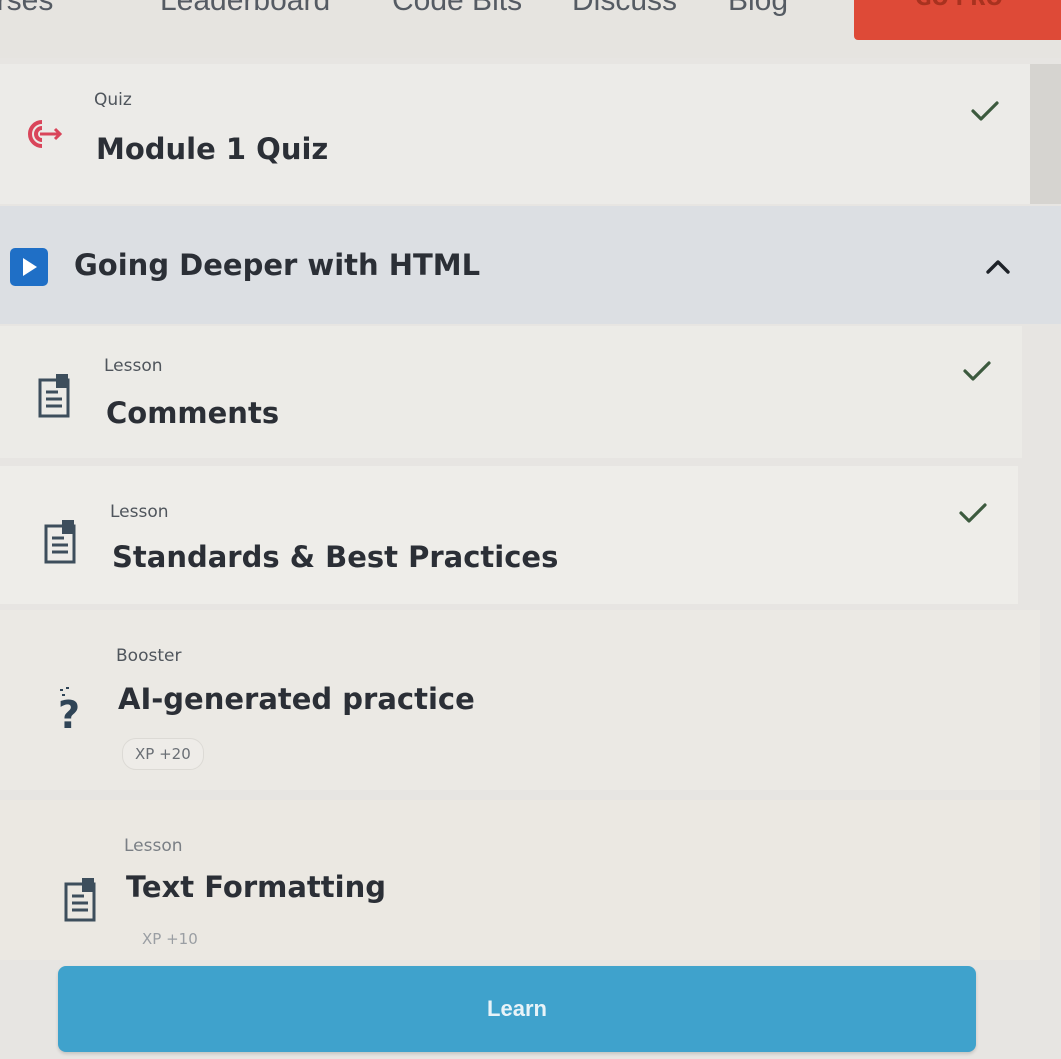  Describe the element at coordinates (26, 9) in the screenshot. I see `nav-link-courses: arses` at that location.